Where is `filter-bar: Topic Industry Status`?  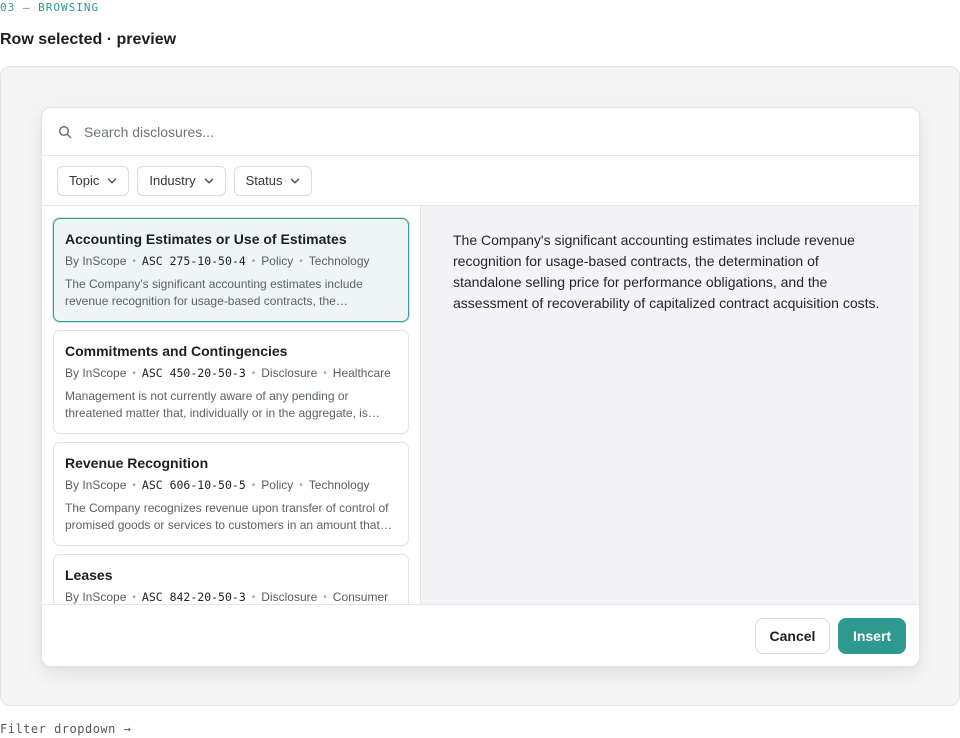 filter-bar: Topic Industry Status is located at coordinates (480, 181).